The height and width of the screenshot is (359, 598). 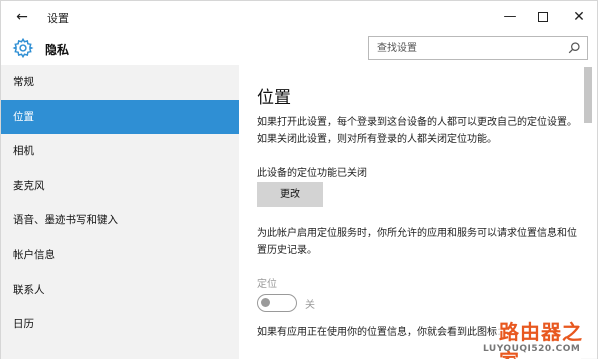 I want to click on back-button: ←, so click(x=22, y=17).